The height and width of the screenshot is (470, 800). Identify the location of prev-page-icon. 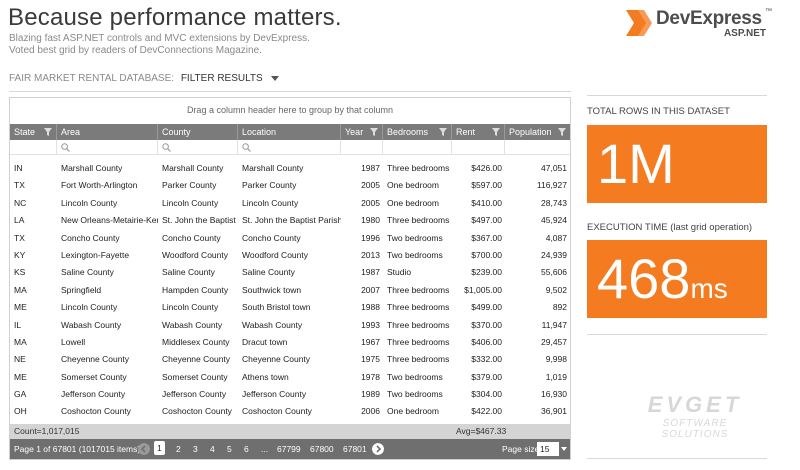
(144, 449).